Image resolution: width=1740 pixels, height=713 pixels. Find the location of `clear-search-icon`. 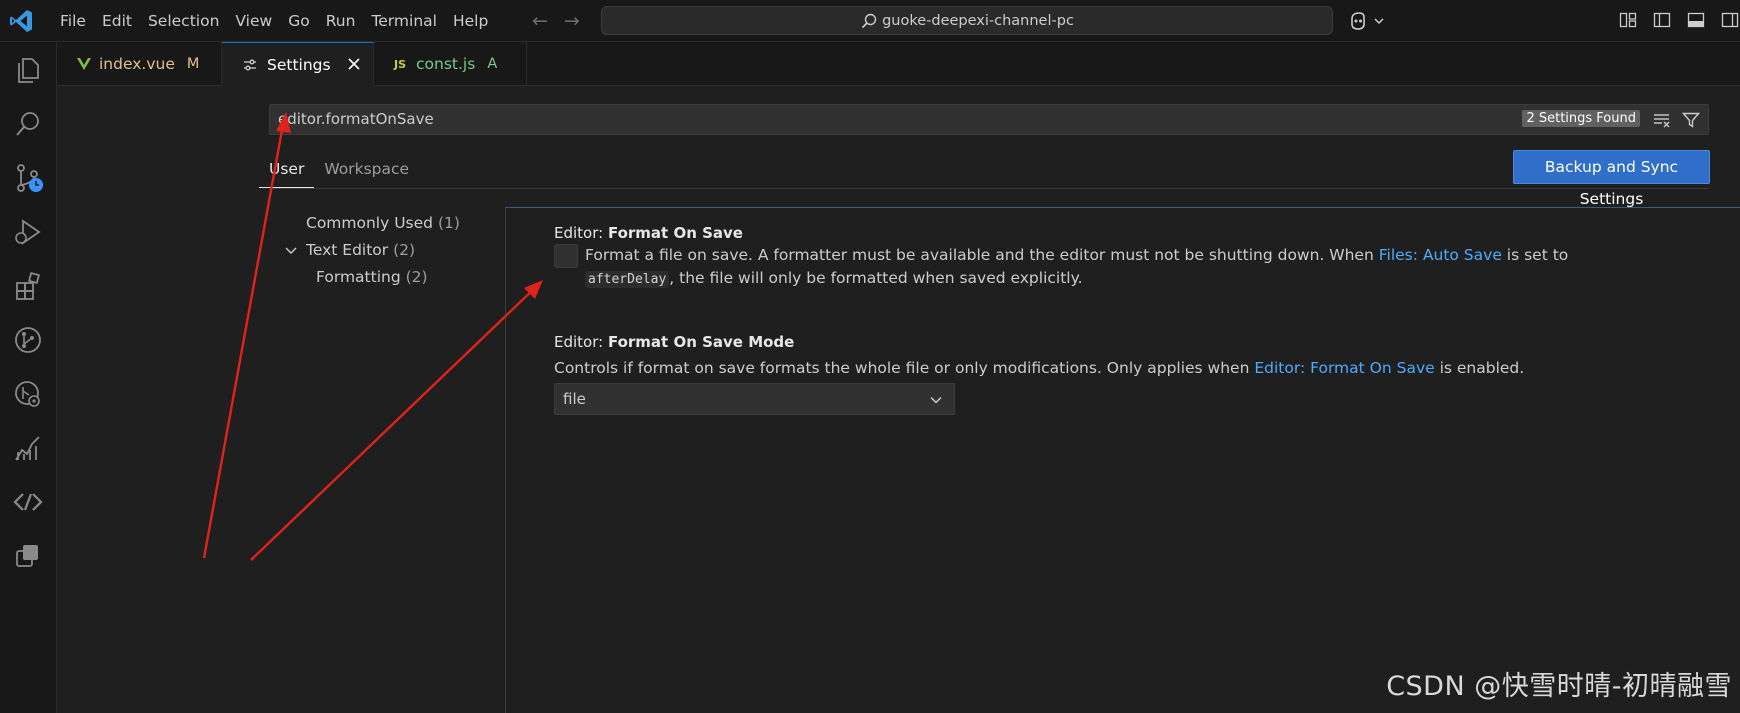

clear-search-icon is located at coordinates (1662, 120).